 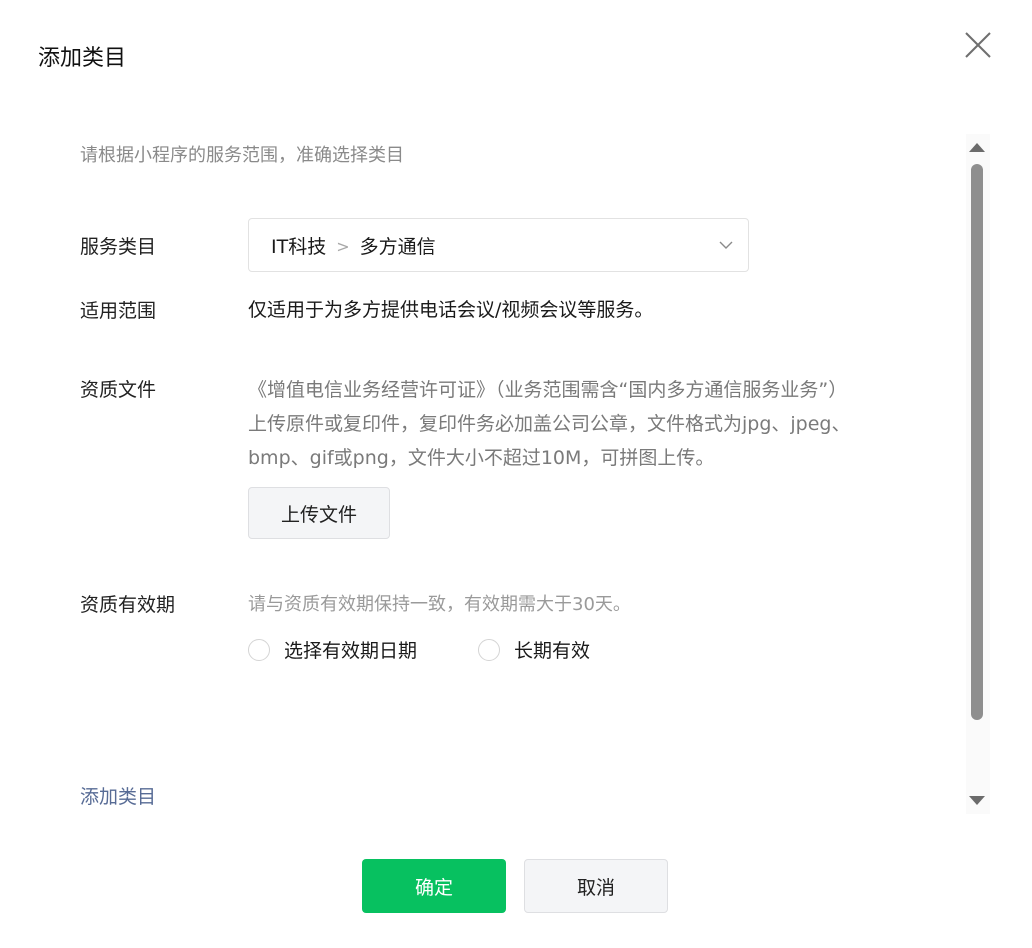 I want to click on service-category-label: 服务类目, so click(x=118, y=247).